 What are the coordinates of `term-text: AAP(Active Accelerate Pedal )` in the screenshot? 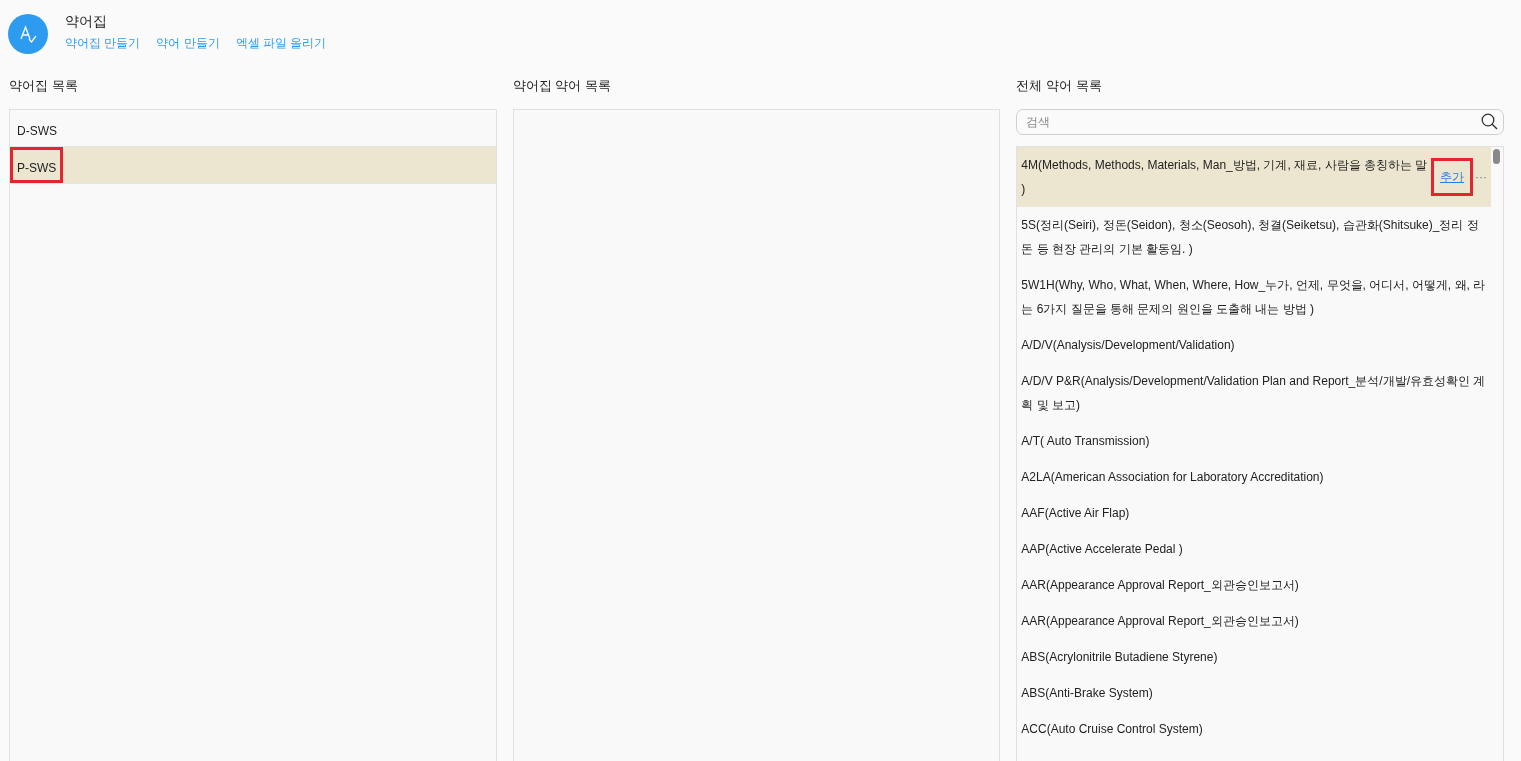 It's located at (1102, 549).